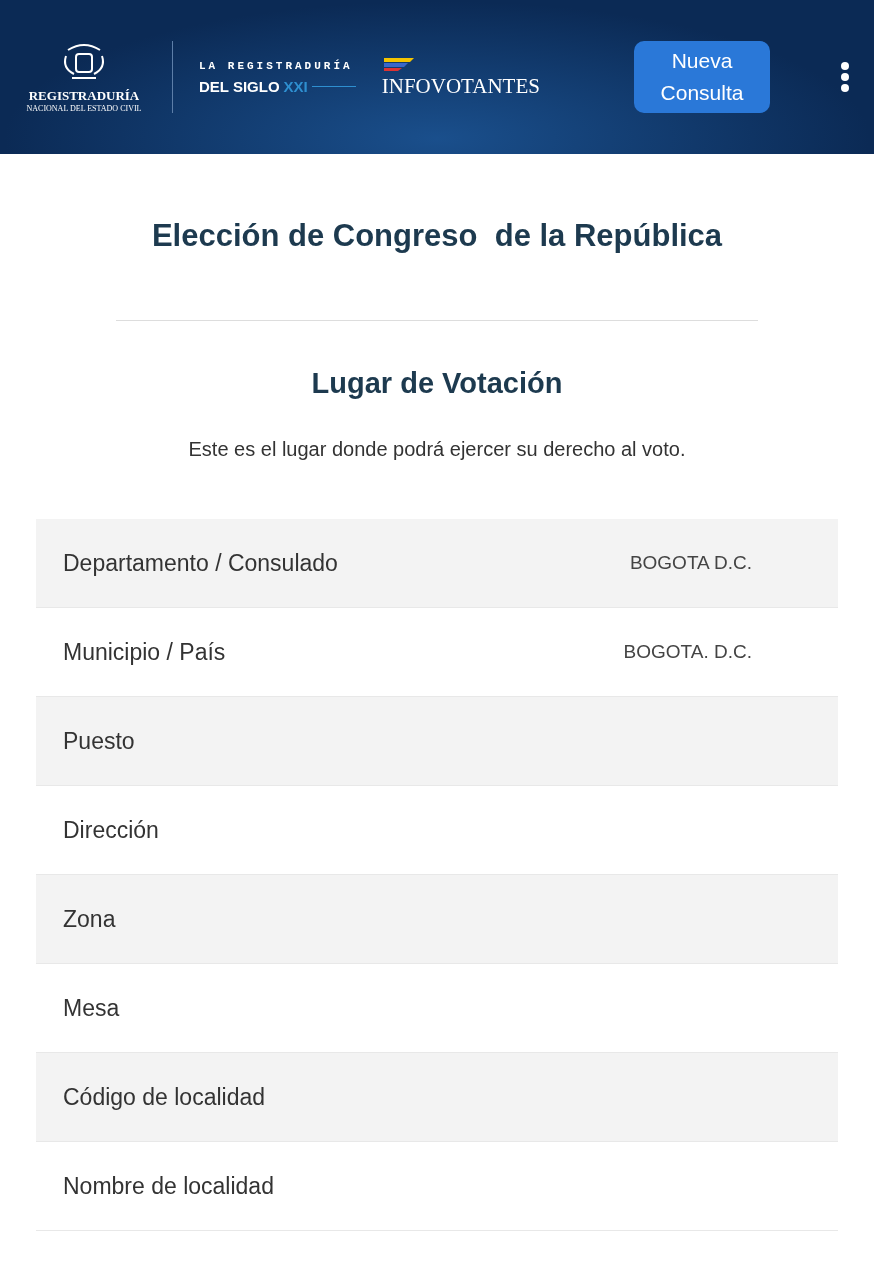  What do you see at coordinates (702, 77) in the screenshot?
I see `new-query-button: Nueva Consulta` at bounding box center [702, 77].